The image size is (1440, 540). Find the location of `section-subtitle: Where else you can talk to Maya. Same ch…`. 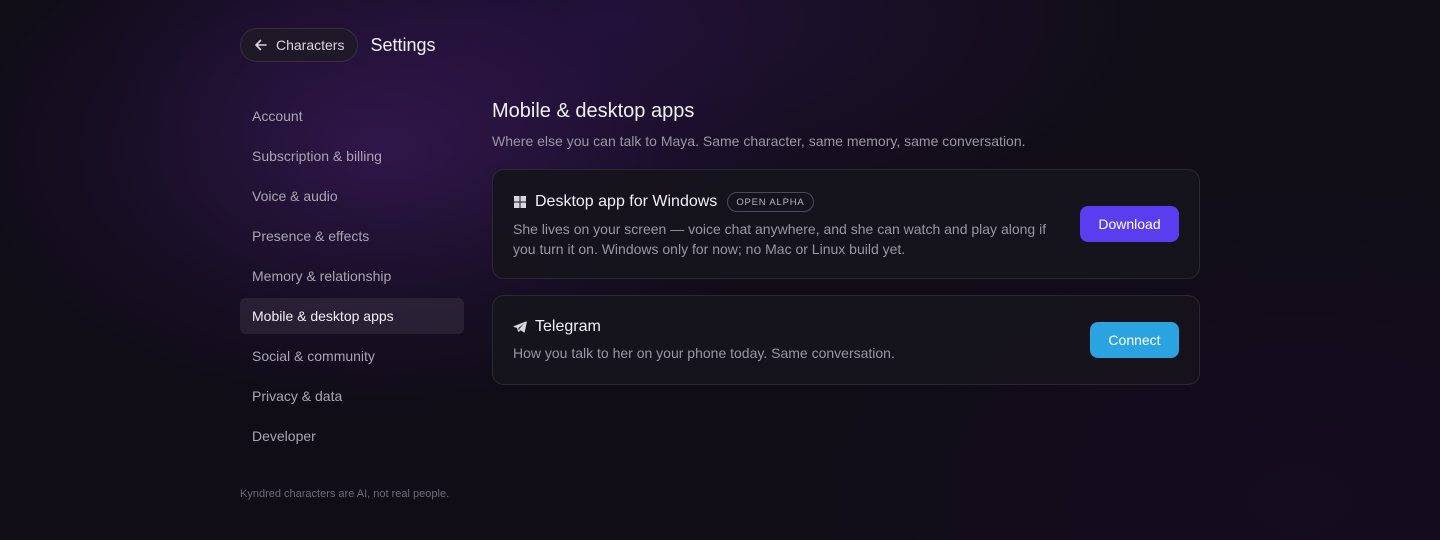

section-subtitle: Where else you can talk to Maya. Same ch… is located at coordinates (759, 141).